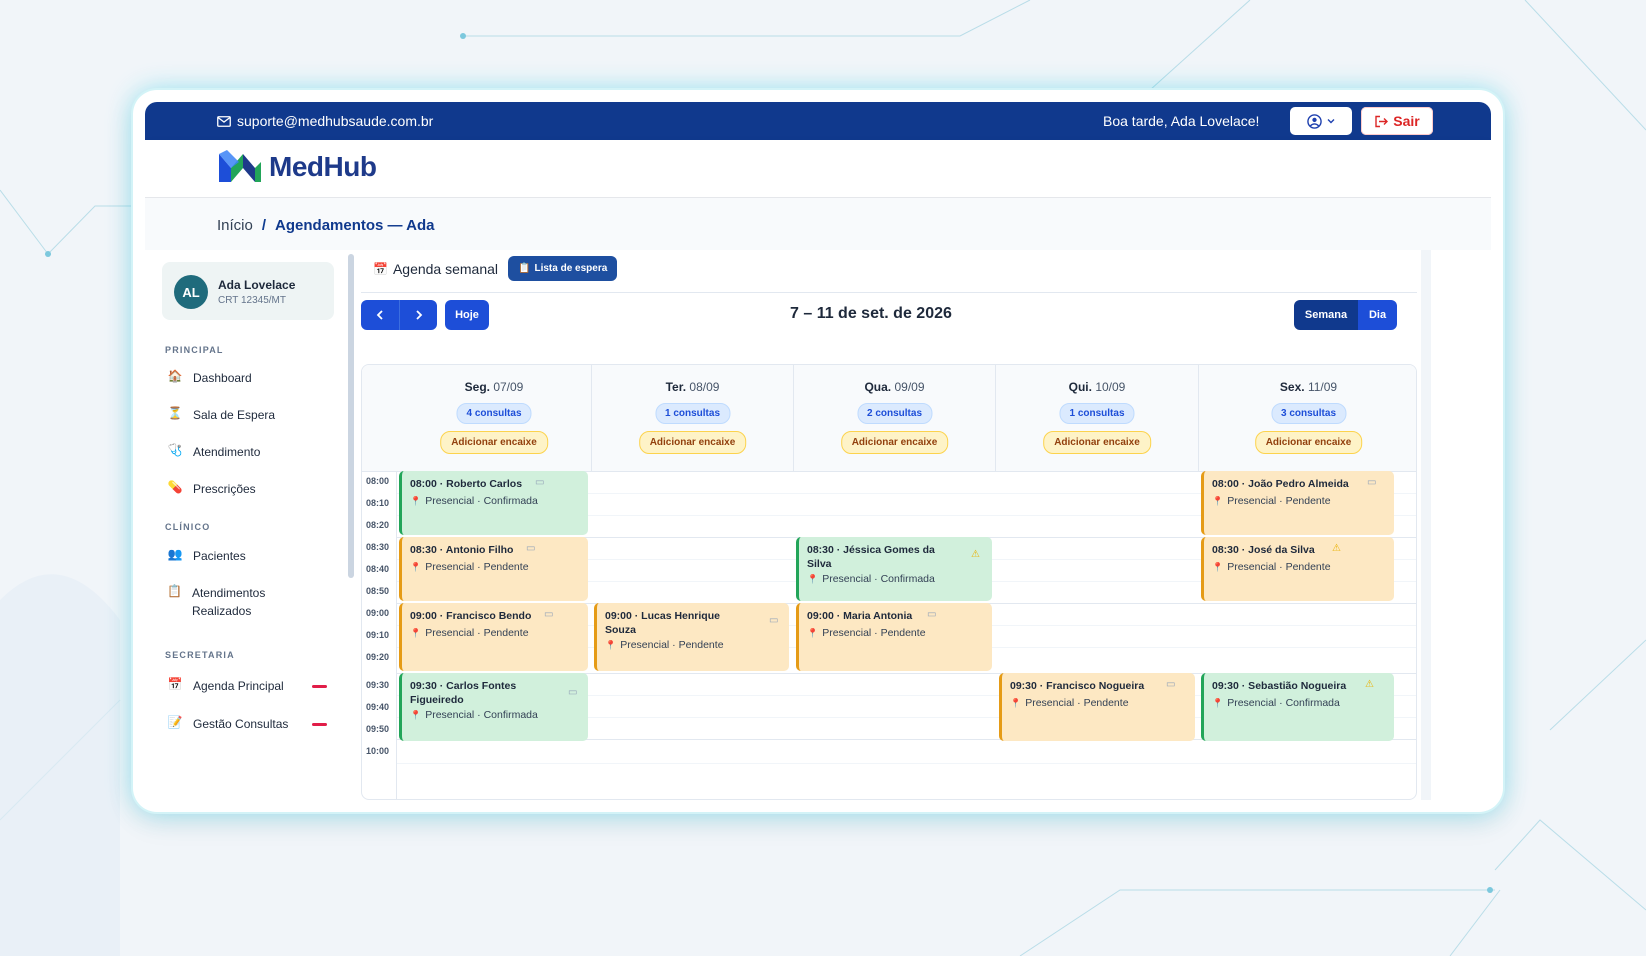 The image size is (1646, 956). I want to click on breadcrumb-home: Início, so click(235, 225).